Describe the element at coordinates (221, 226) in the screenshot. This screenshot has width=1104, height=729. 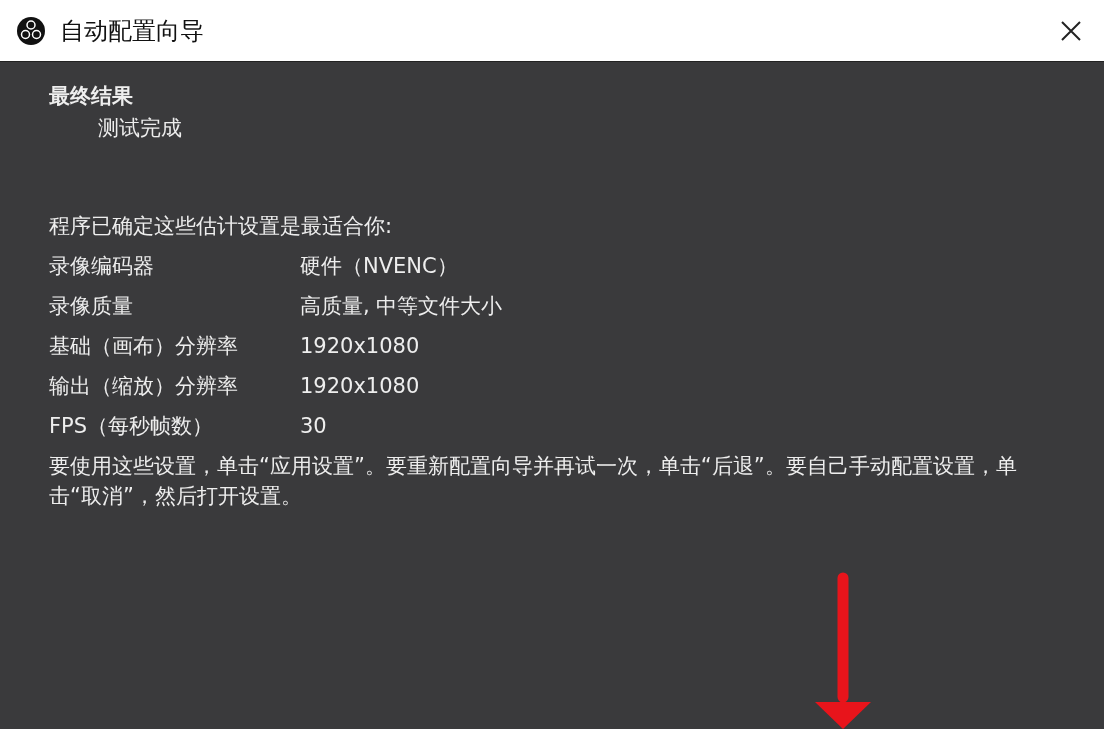
I see `intro-text: 程序已确定这些估计设置是最适合你:` at that location.